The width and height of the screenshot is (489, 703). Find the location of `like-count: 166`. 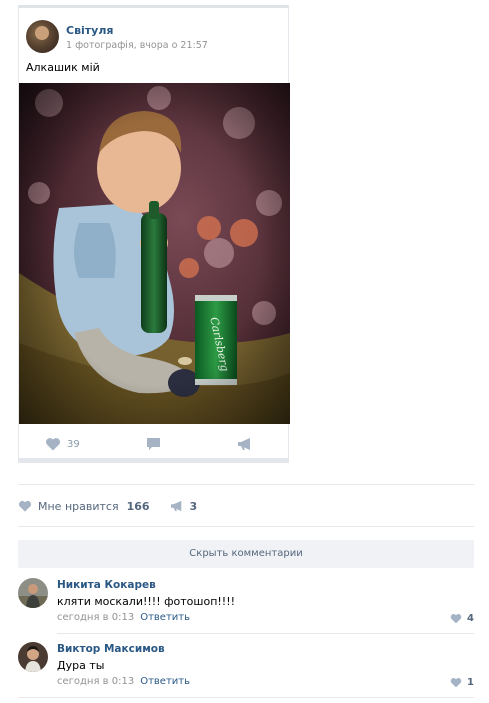

like-count: 166 is located at coordinates (138, 506).